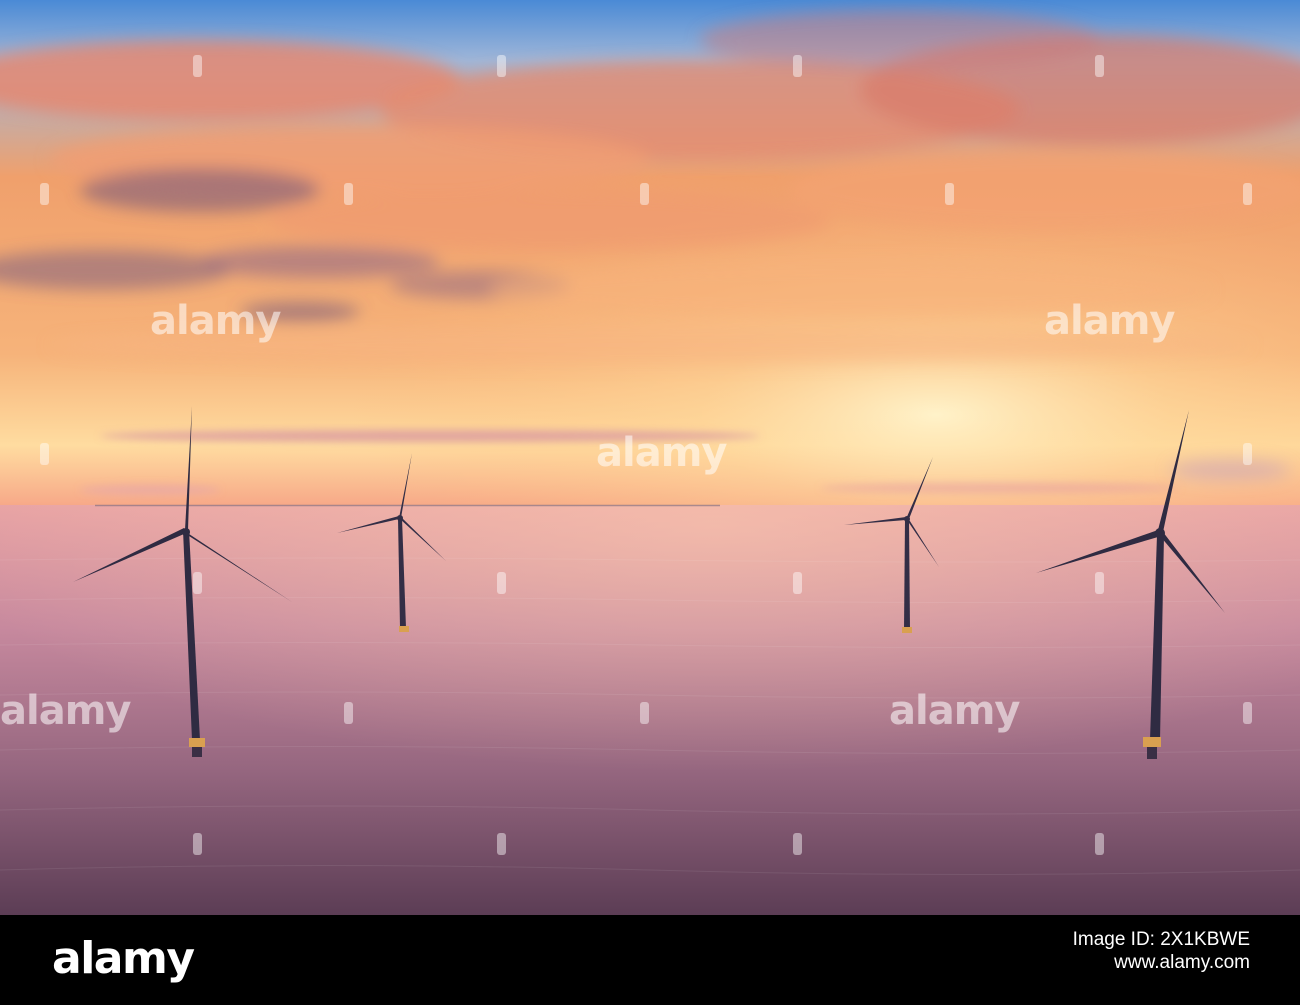 The image size is (1300, 1005). What do you see at coordinates (1161, 951) in the screenshot?
I see `image-info: Image ID: 2X1KBWE www.alamy.com` at bounding box center [1161, 951].